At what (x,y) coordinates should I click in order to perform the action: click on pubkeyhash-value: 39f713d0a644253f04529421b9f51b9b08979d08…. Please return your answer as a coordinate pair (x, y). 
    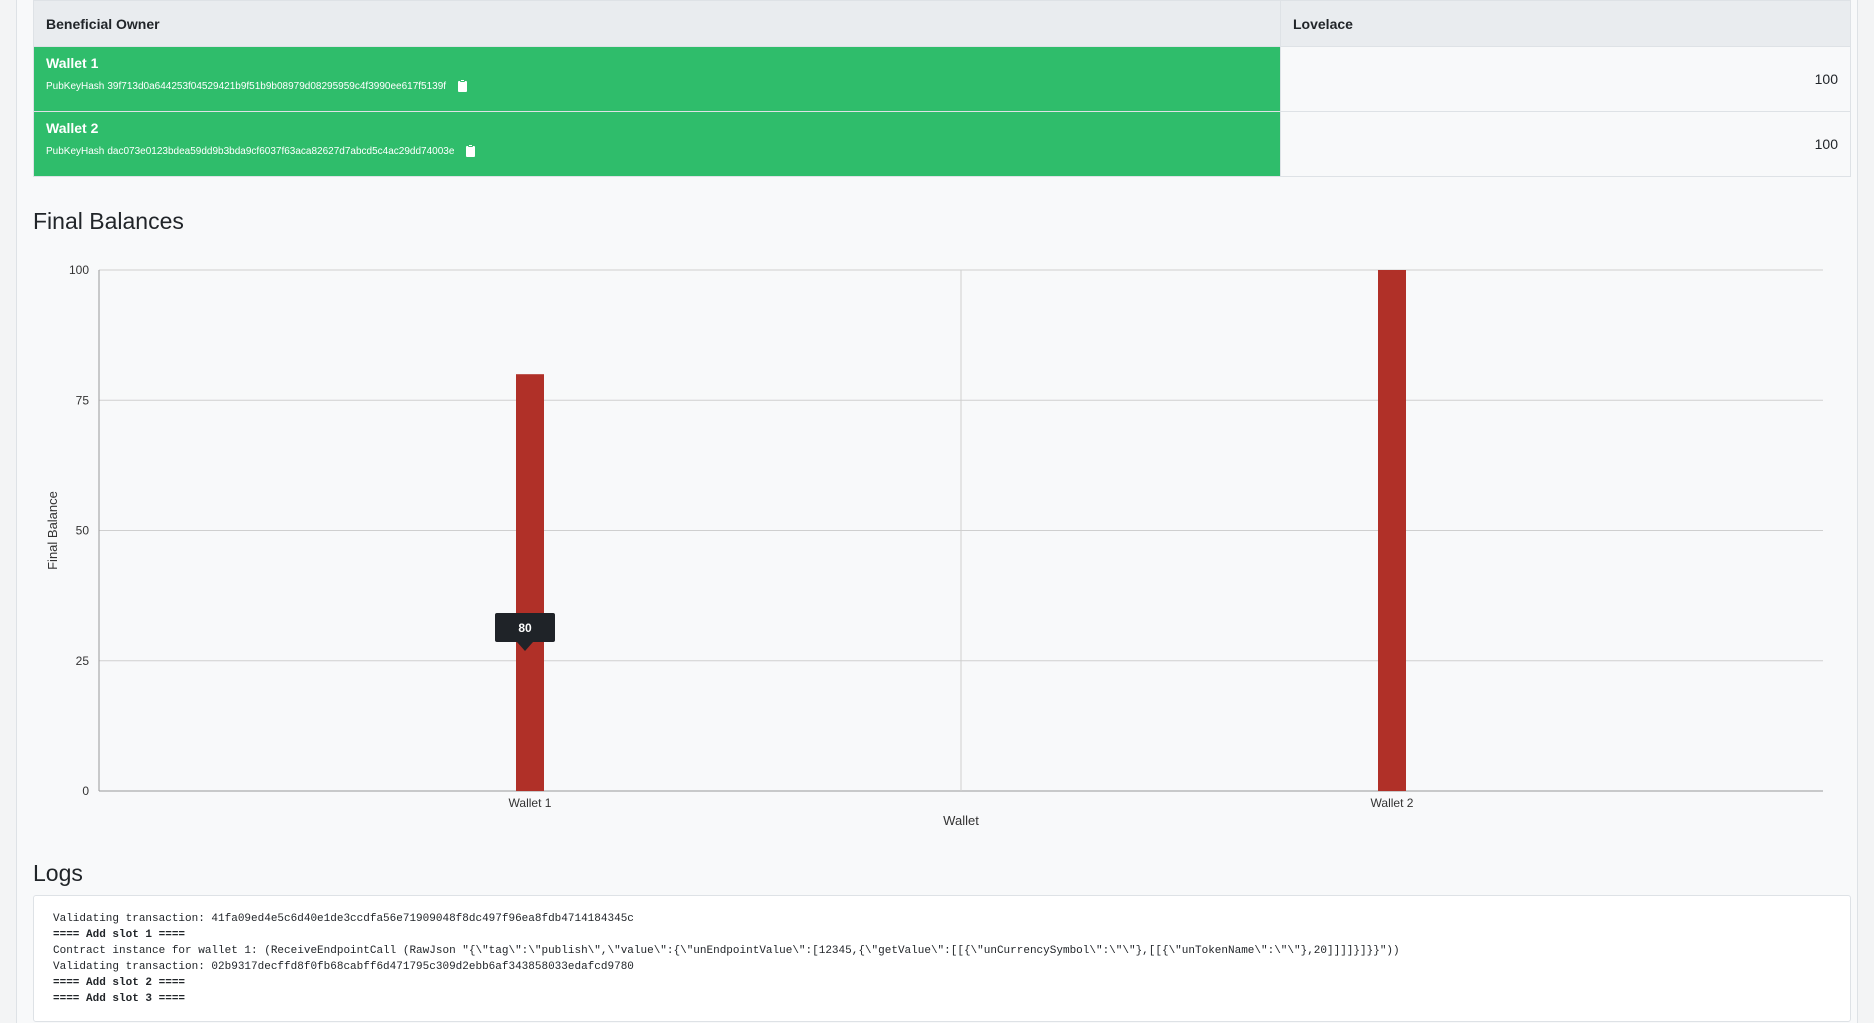
    Looking at the image, I should click on (277, 86).